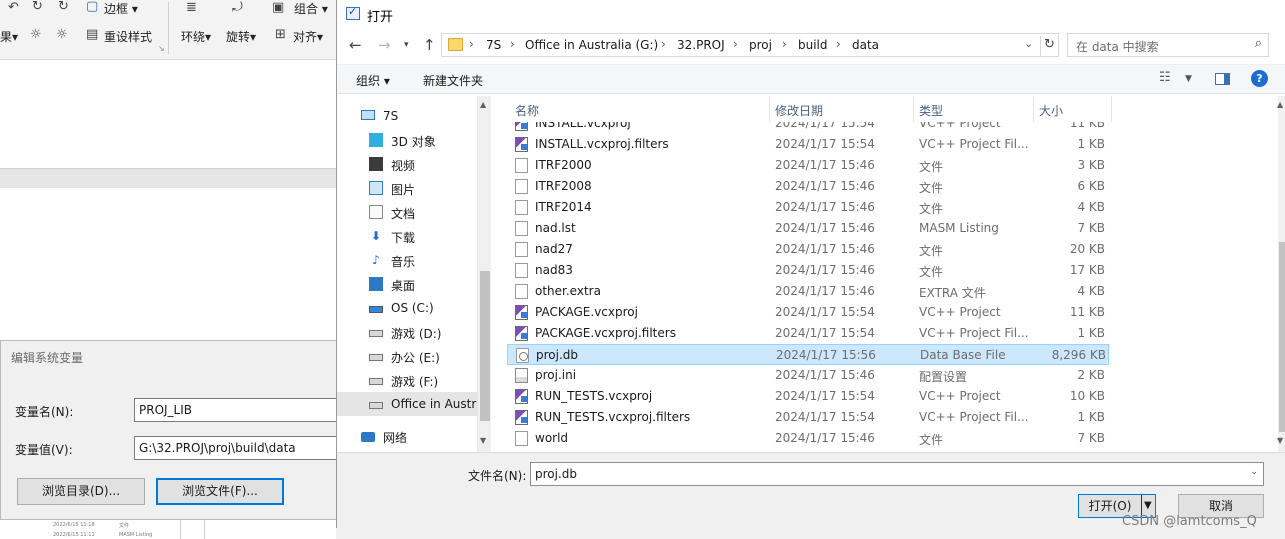 The width and height of the screenshot is (1285, 539). What do you see at coordinates (825, 396) in the screenshot?
I see `file-modified-date: 2024/1/17 15:54` at bounding box center [825, 396].